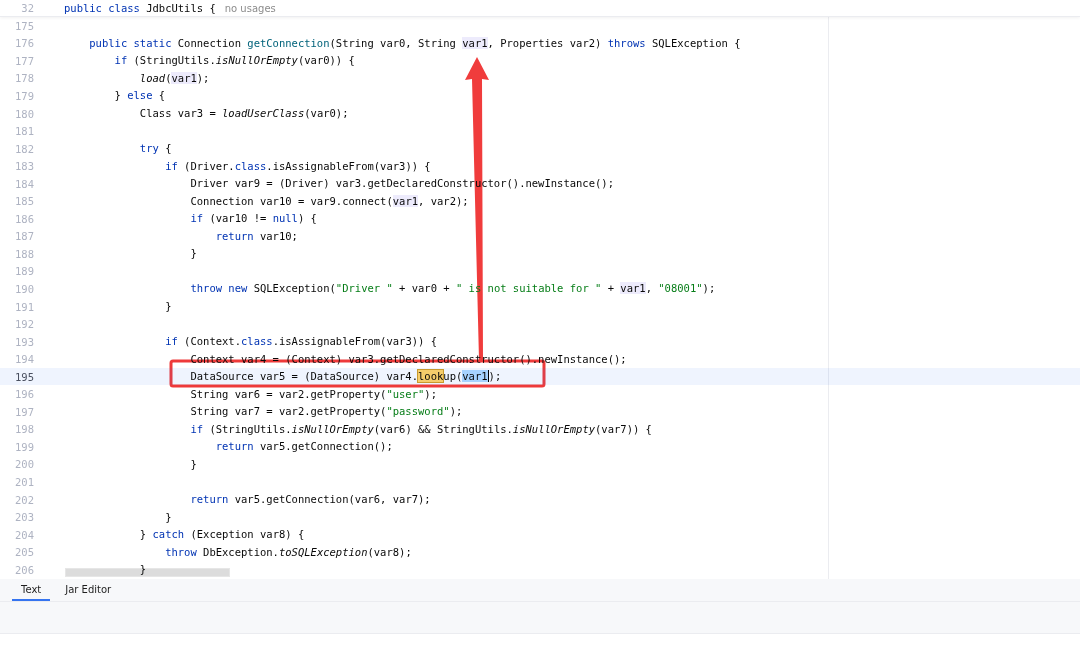 This screenshot has width=1080, height=648. What do you see at coordinates (24, 131) in the screenshot?
I see `line-number: 181` at bounding box center [24, 131].